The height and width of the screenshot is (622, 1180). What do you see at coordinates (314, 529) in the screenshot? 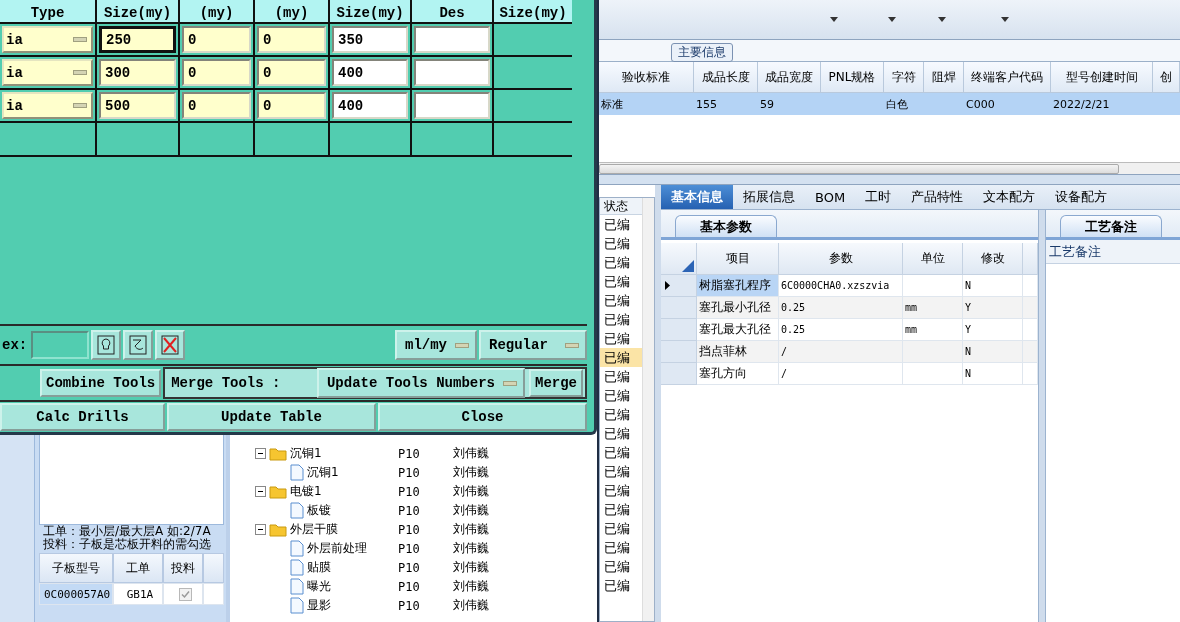
I see `tree-item-label: 外层干膜` at bounding box center [314, 529].